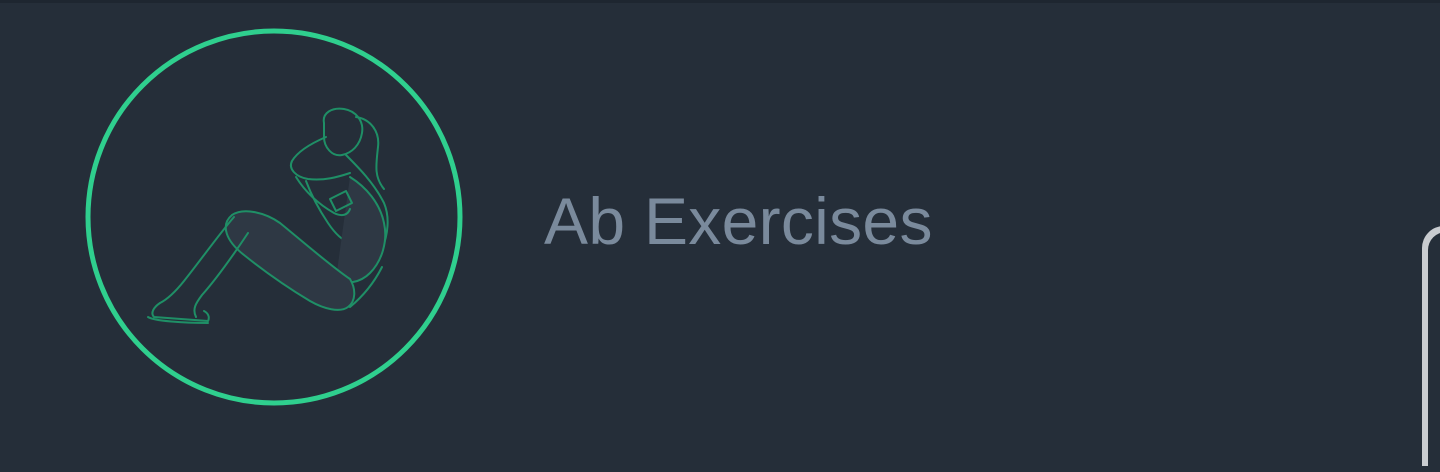 The image size is (1440, 472). What do you see at coordinates (1434, 352) in the screenshot?
I see `adjacent-panel-inner` at bounding box center [1434, 352].